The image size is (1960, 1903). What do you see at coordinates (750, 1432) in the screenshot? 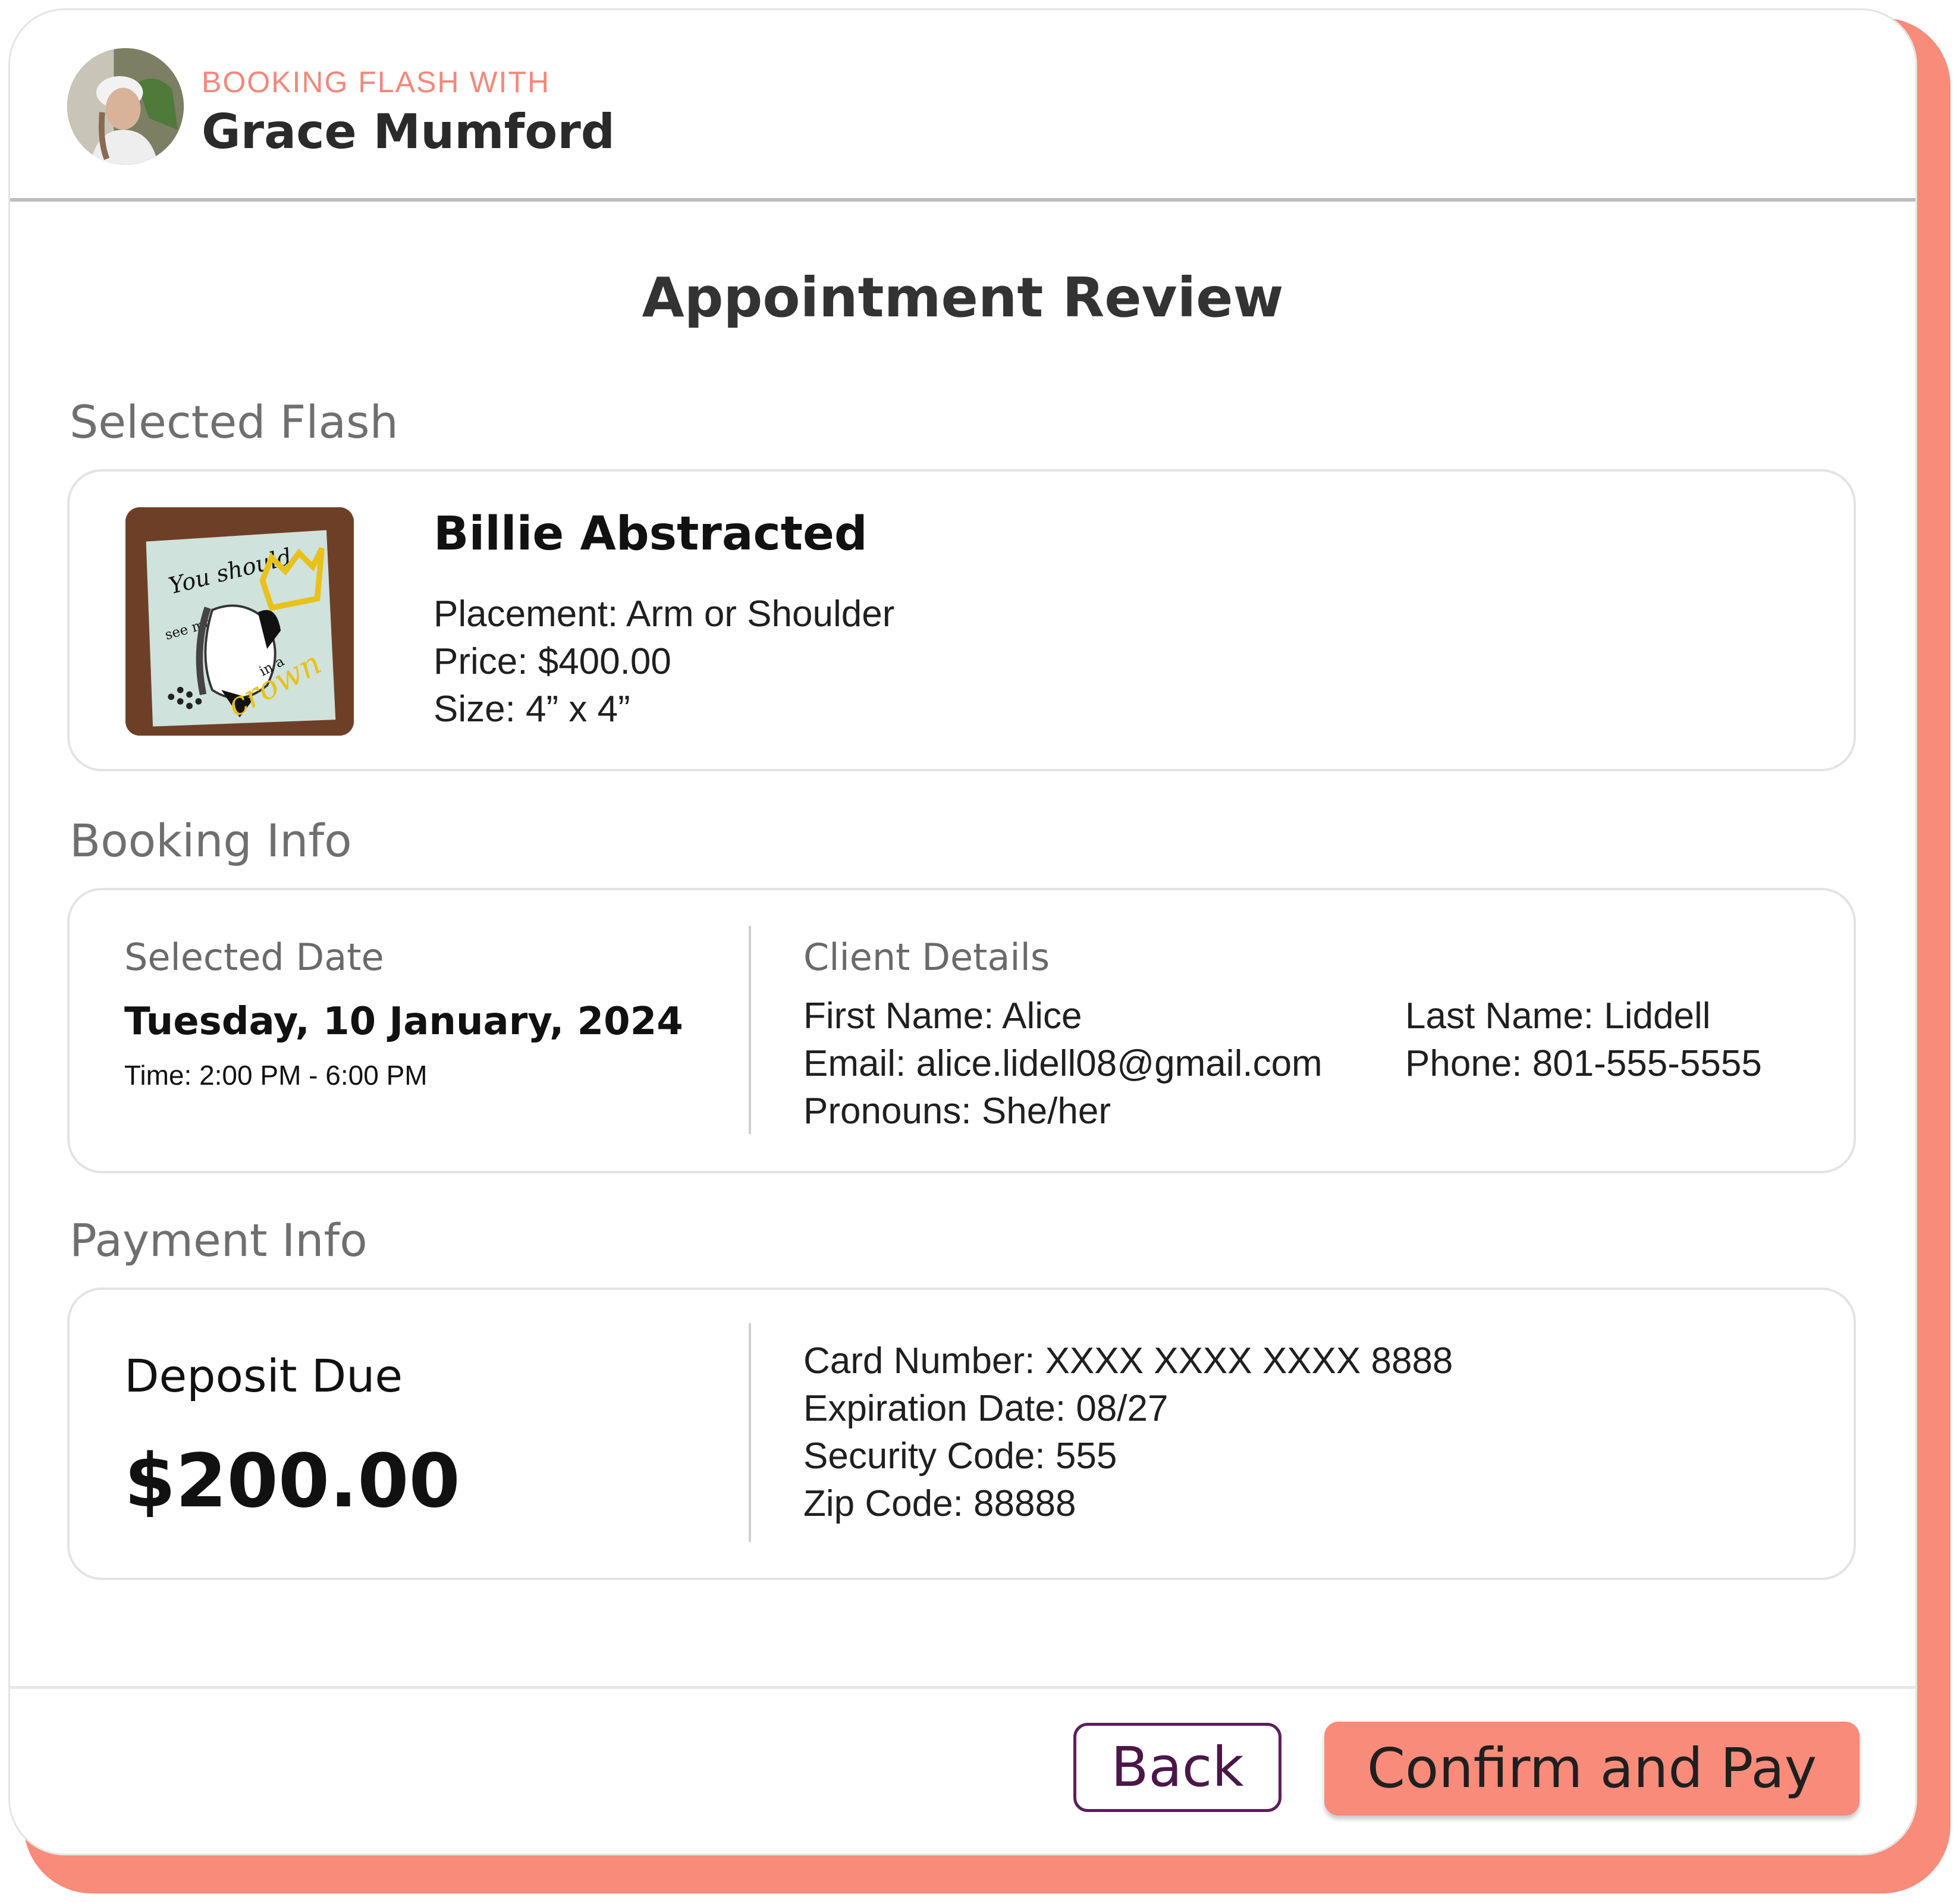
I see `payment-divider` at bounding box center [750, 1432].